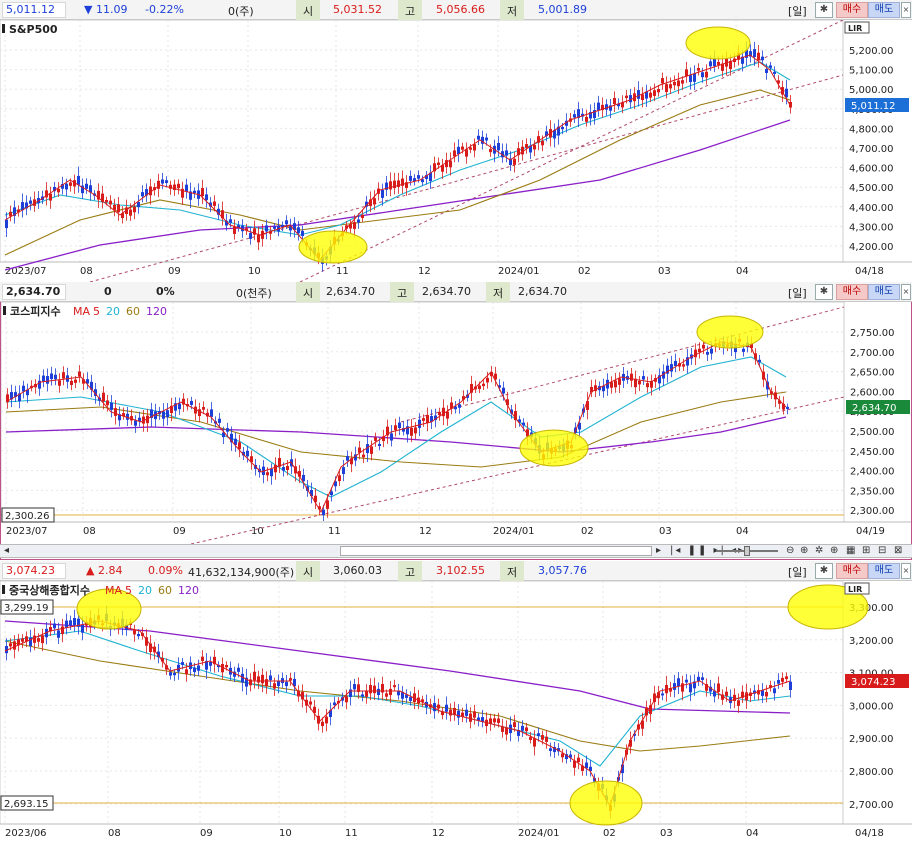 The height and width of the screenshot is (842, 912). Describe the element at coordinates (30, 570) in the screenshot. I see `shanghai-price: 3,074.23` at that location.